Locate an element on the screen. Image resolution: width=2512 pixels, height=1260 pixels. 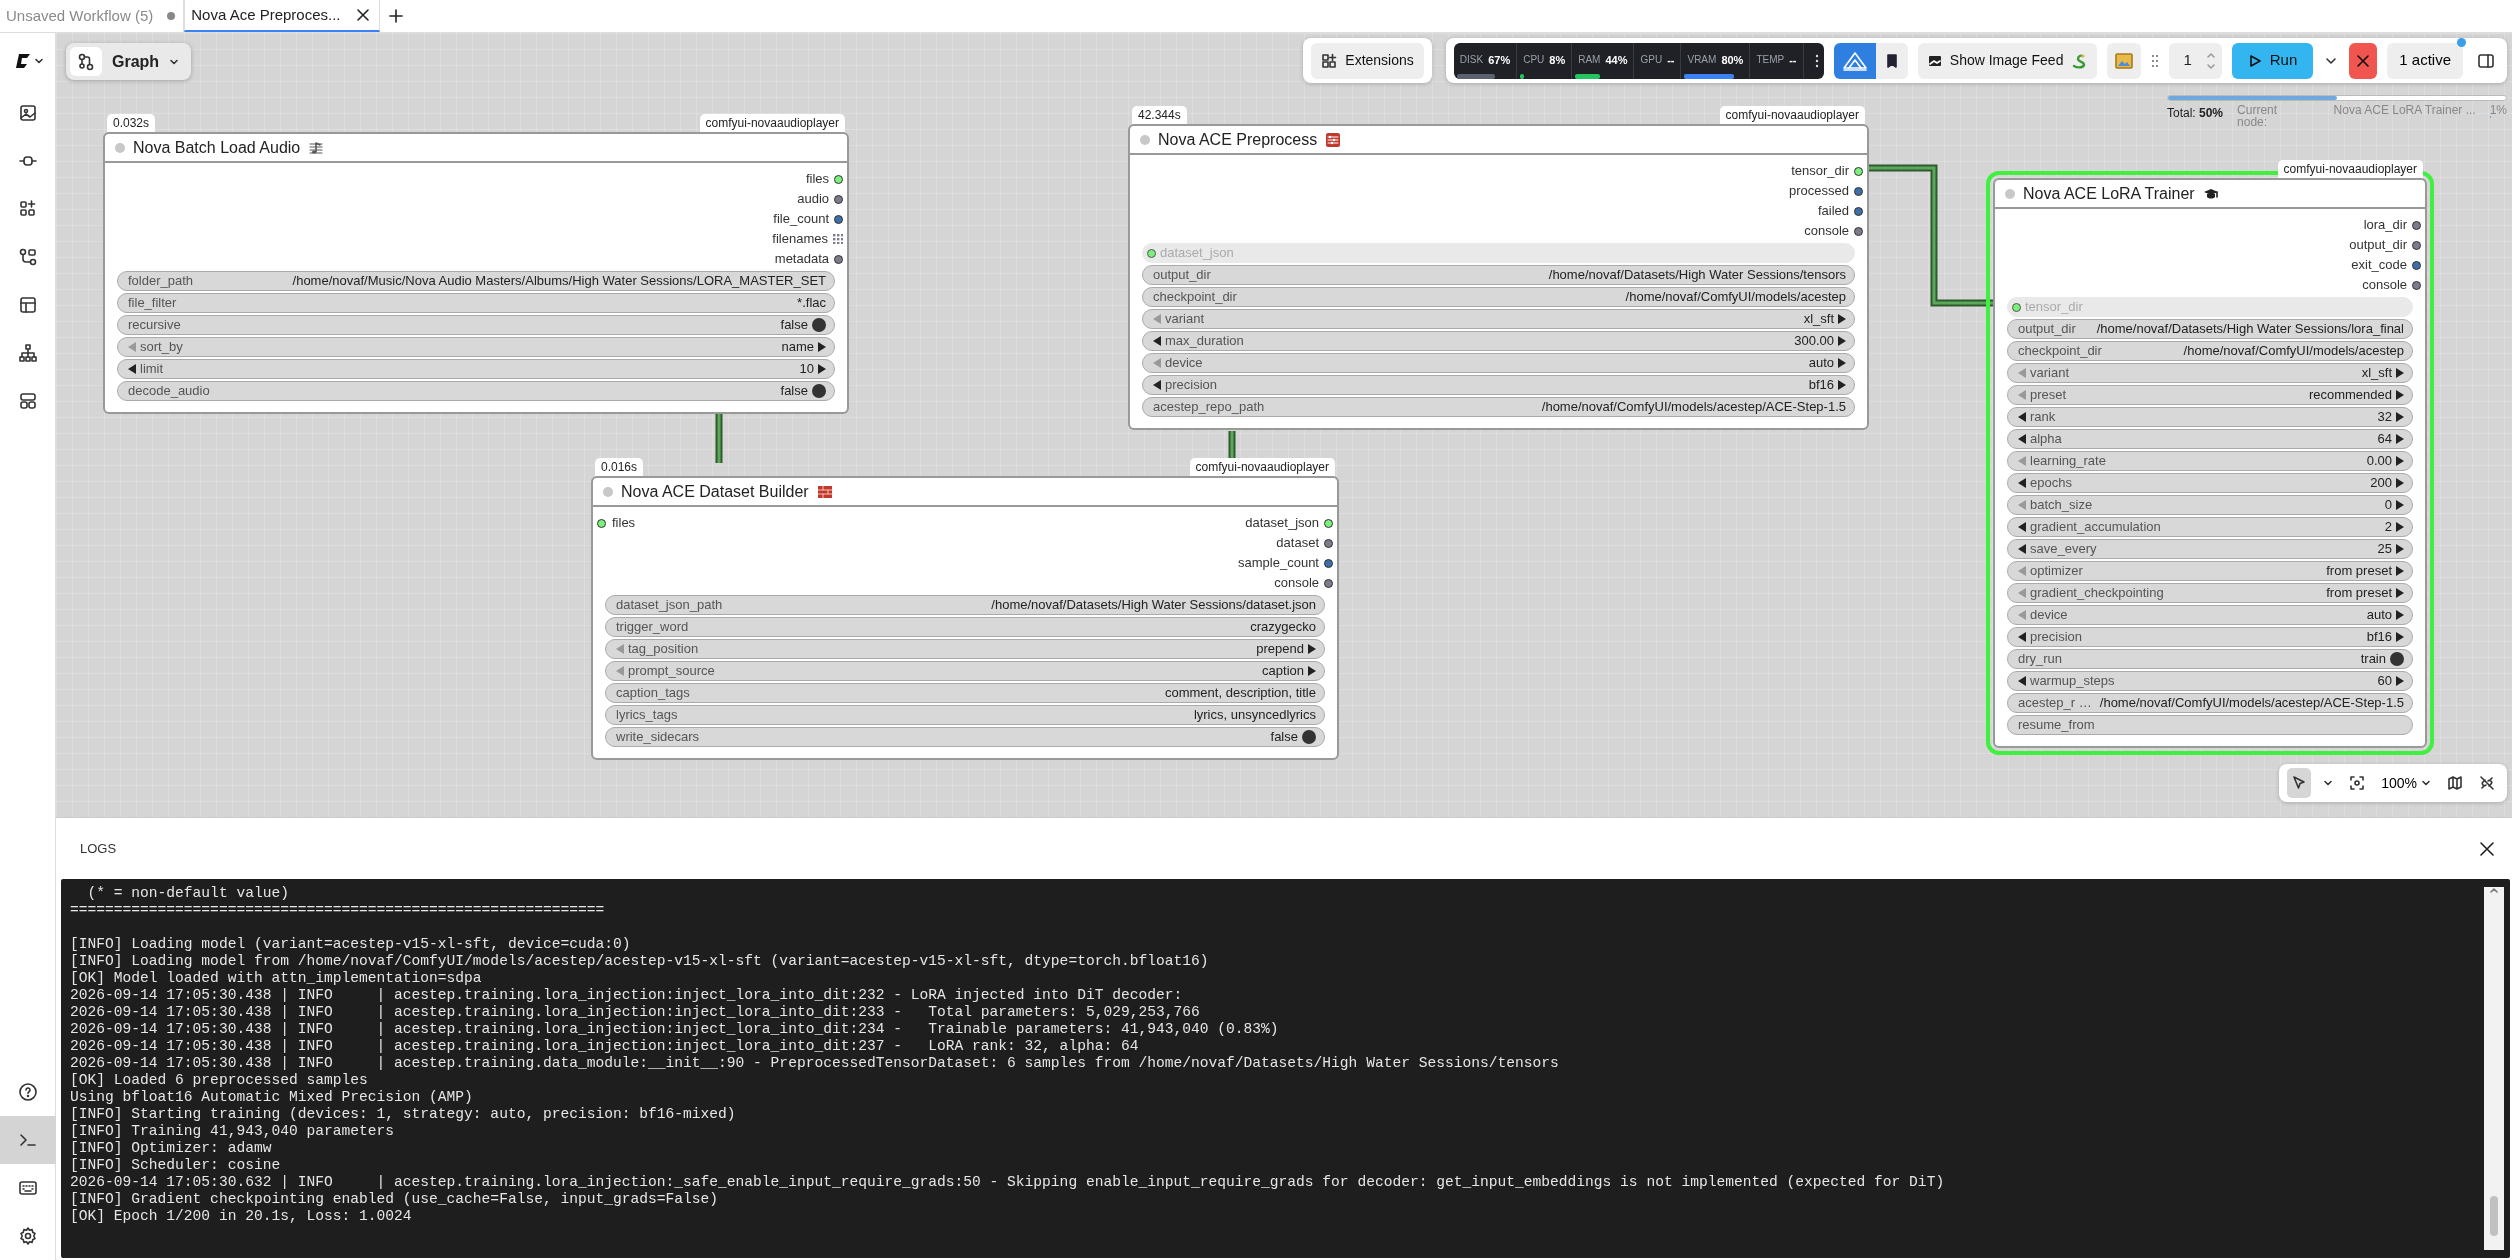
output-label: output_dir is located at coordinates (2378, 245).